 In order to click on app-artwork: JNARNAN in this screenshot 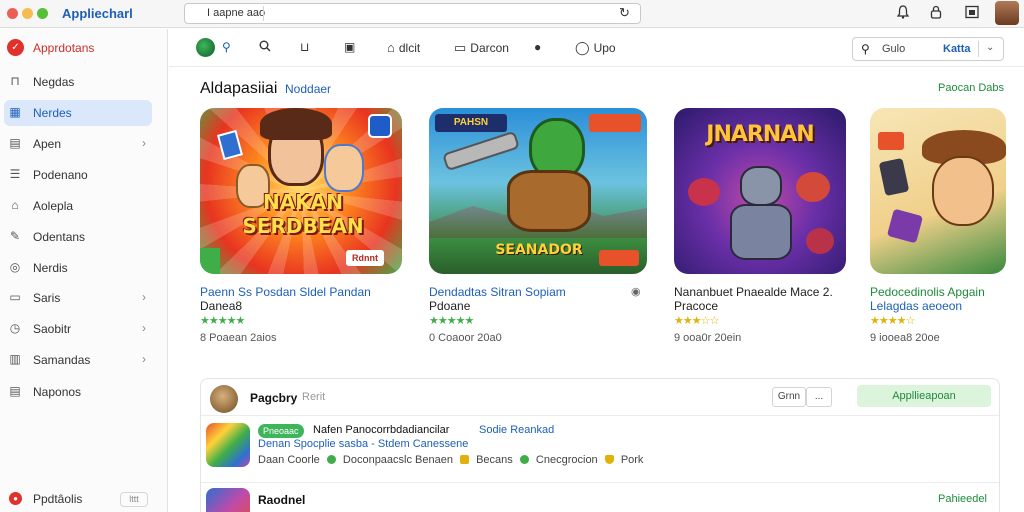, I will do `click(760, 191)`.